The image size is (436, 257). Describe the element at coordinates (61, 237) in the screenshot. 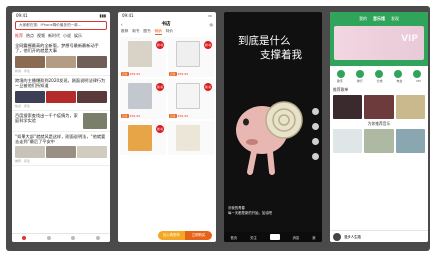

I see `bottom-nav` at that location.